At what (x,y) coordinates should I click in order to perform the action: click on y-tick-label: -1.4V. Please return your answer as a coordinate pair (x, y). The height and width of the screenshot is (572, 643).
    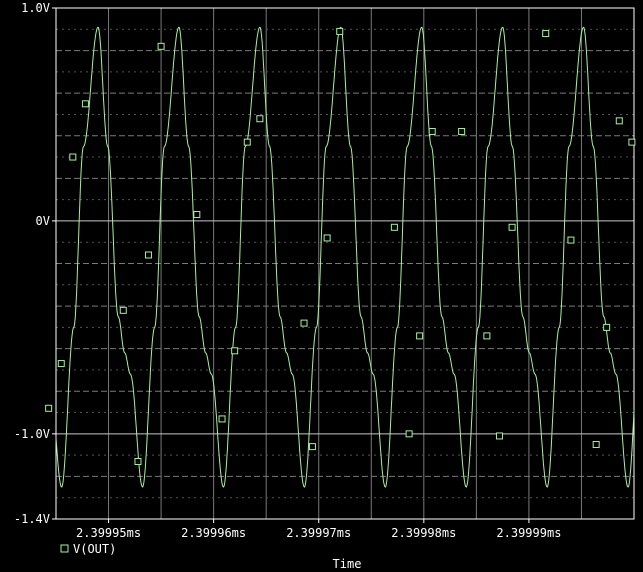
    Looking at the image, I should click on (32, 519).